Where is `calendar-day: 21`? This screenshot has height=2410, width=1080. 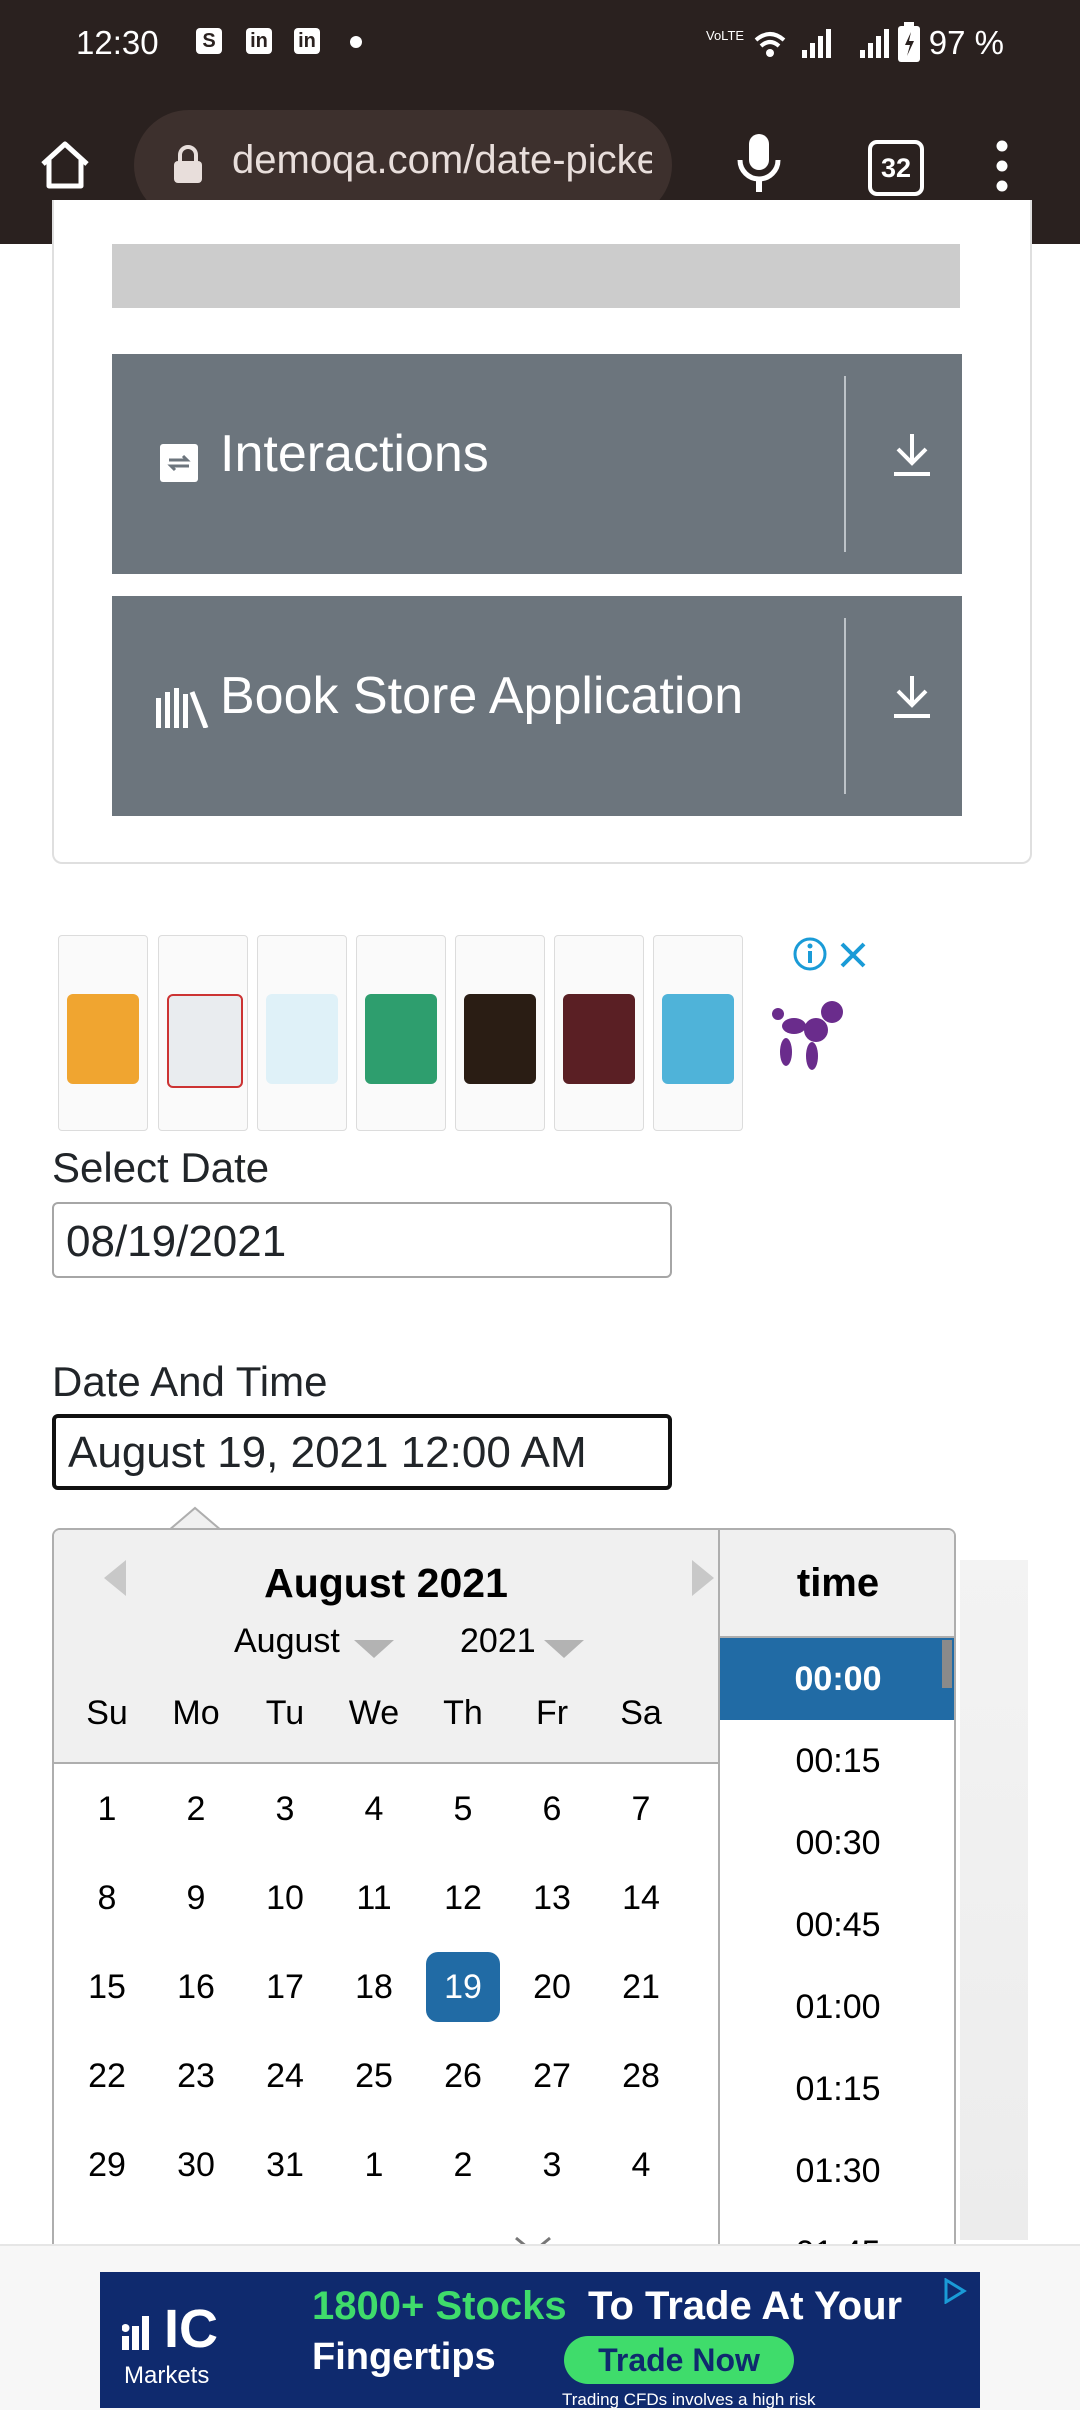
calendar-day: 21 is located at coordinates (641, 1987).